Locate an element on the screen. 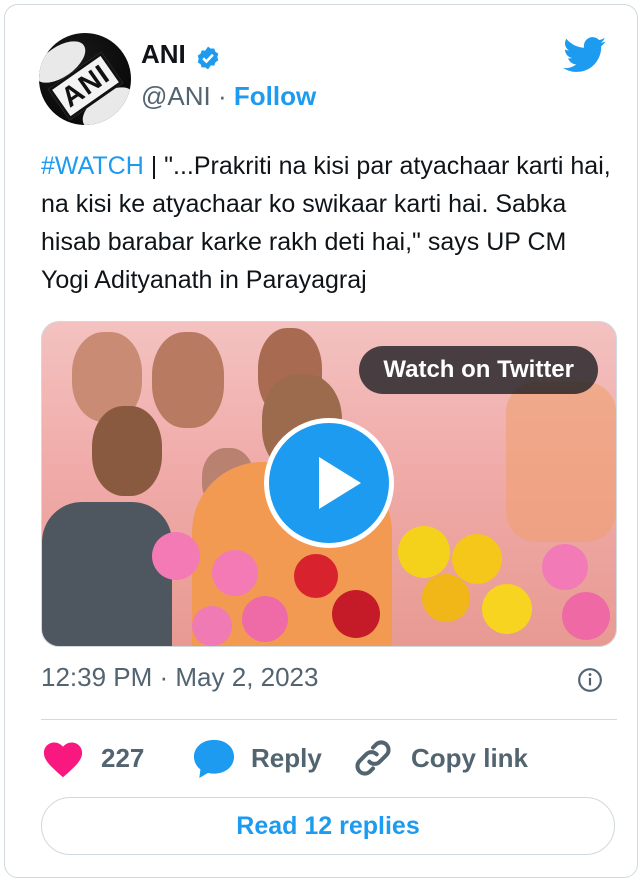  background-blur-figure is located at coordinates (561, 462).